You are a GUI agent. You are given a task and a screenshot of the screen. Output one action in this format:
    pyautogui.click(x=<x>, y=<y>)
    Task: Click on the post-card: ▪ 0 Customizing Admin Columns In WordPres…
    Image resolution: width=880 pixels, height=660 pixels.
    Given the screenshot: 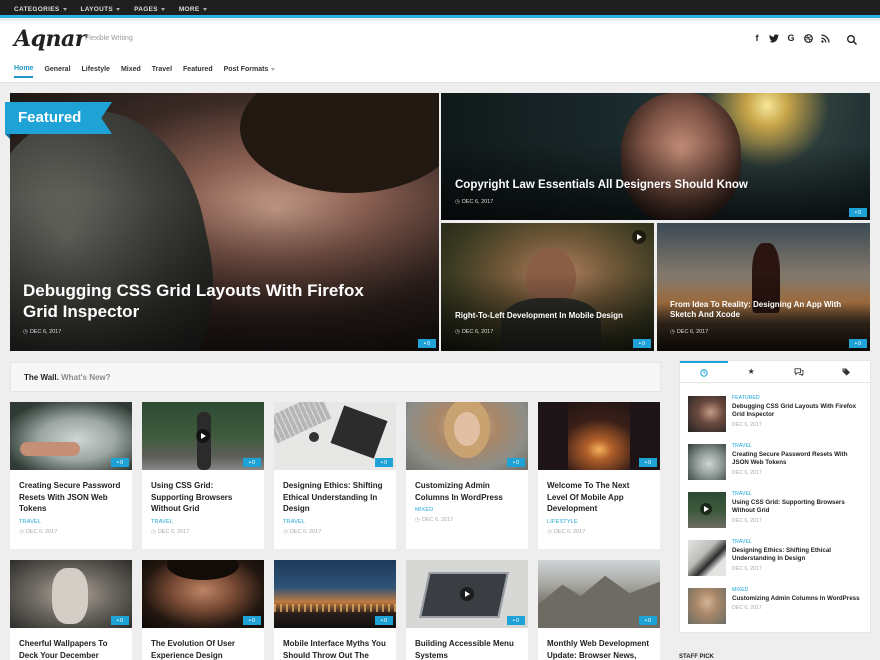 What is the action you would take?
    pyautogui.click(x=467, y=475)
    